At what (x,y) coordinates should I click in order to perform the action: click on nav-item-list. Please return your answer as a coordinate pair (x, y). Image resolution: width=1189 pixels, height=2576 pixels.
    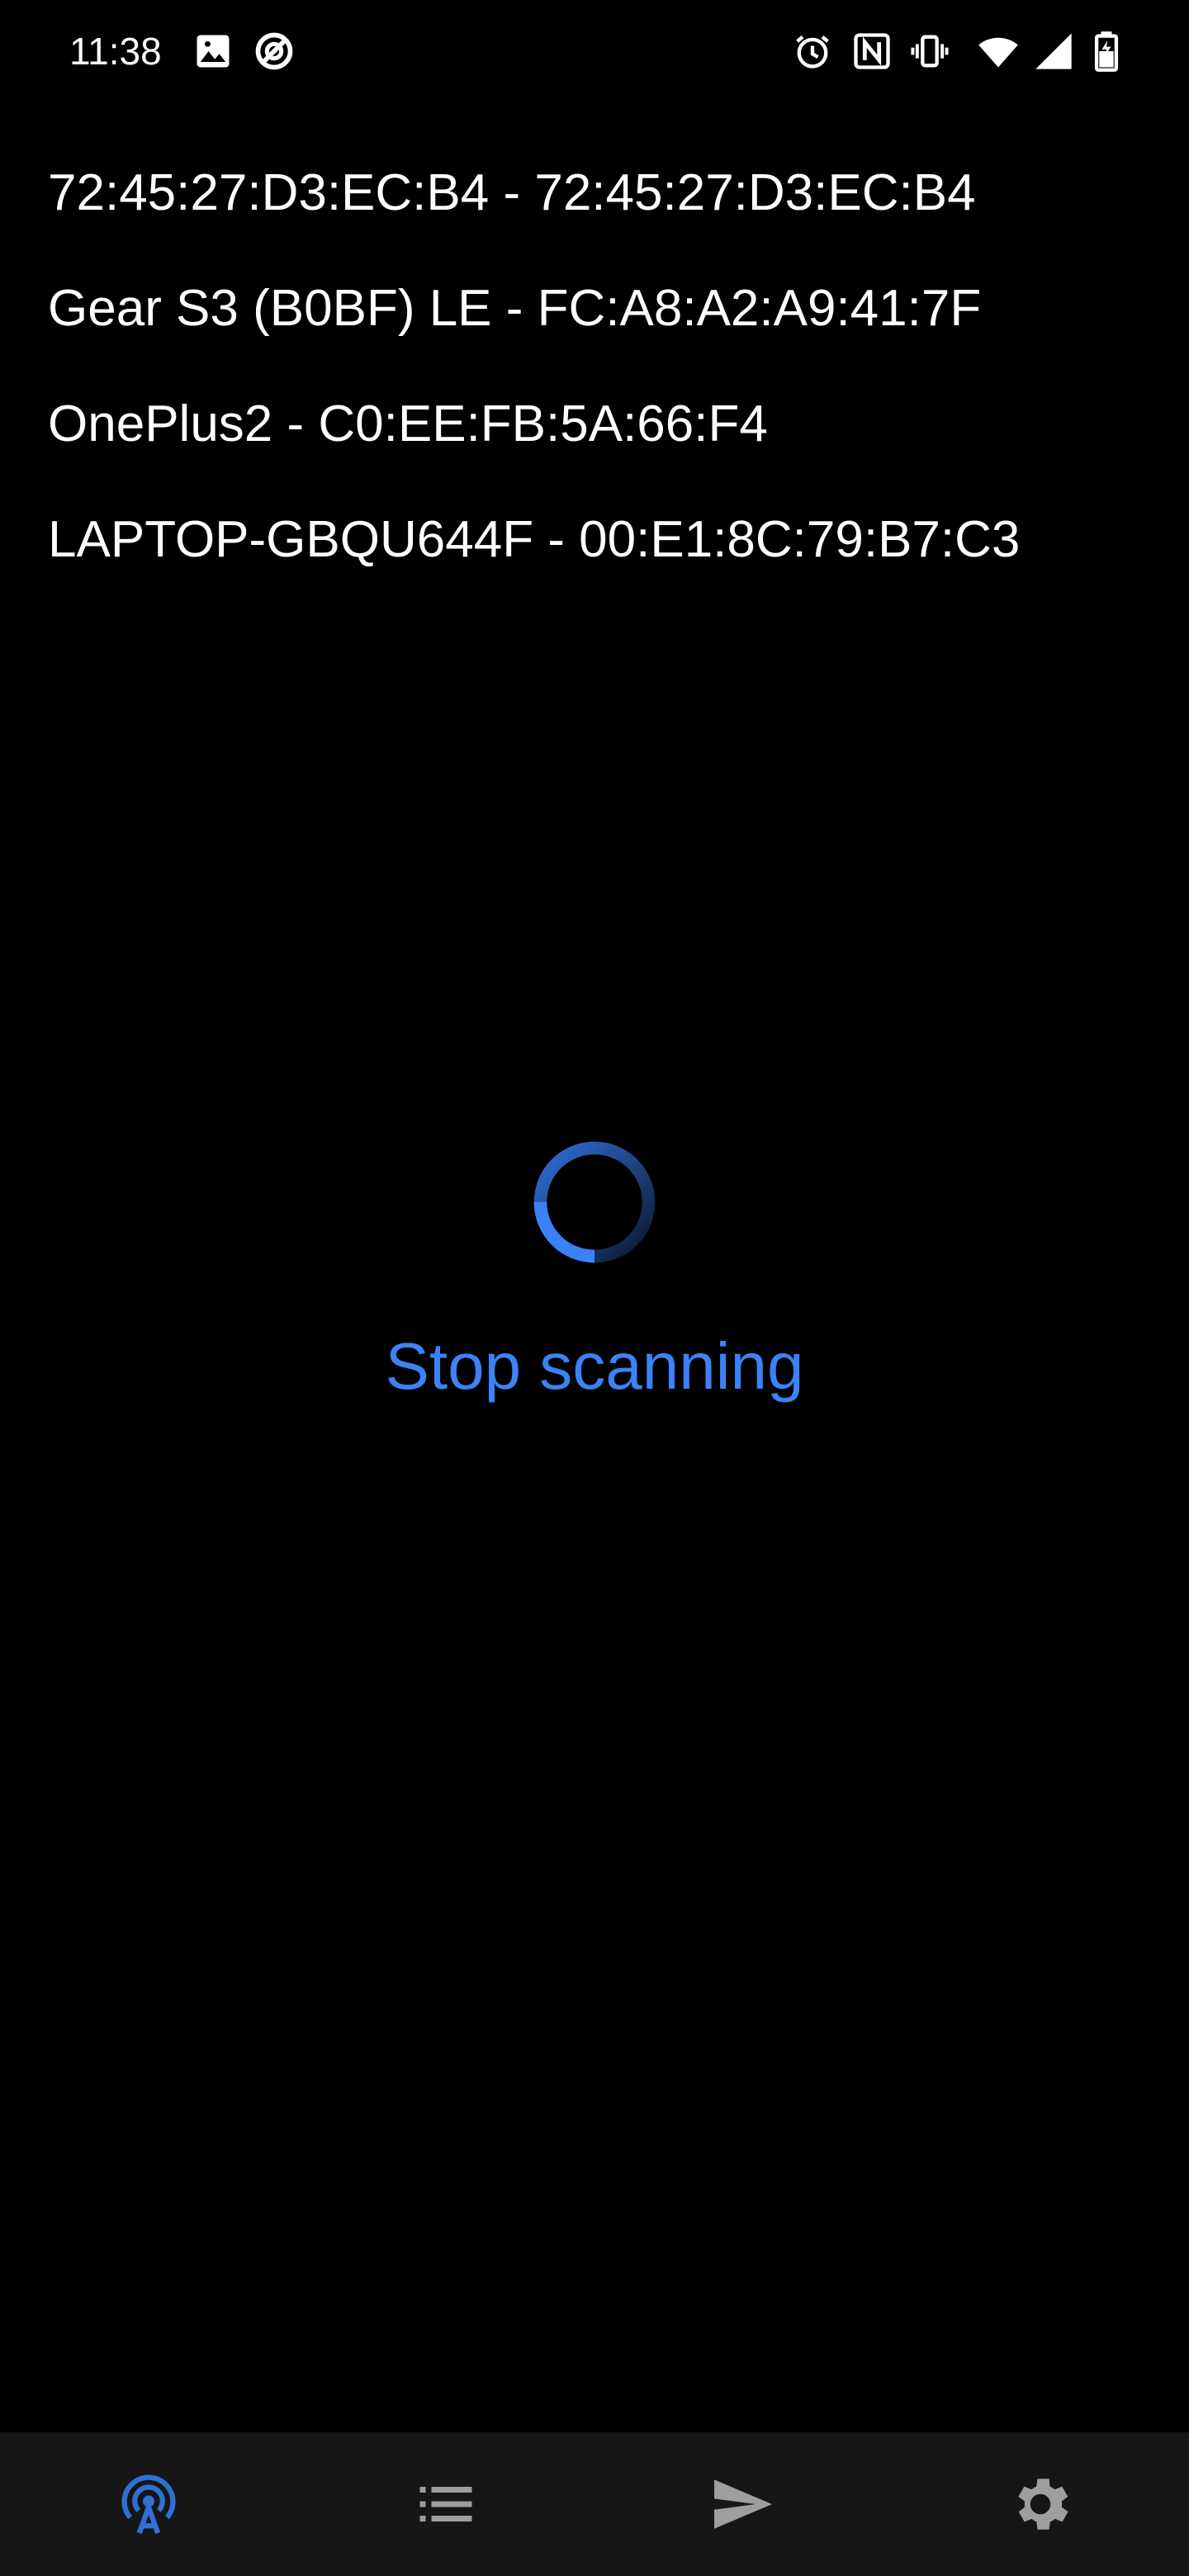
    Looking at the image, I should click on (445, 2504).